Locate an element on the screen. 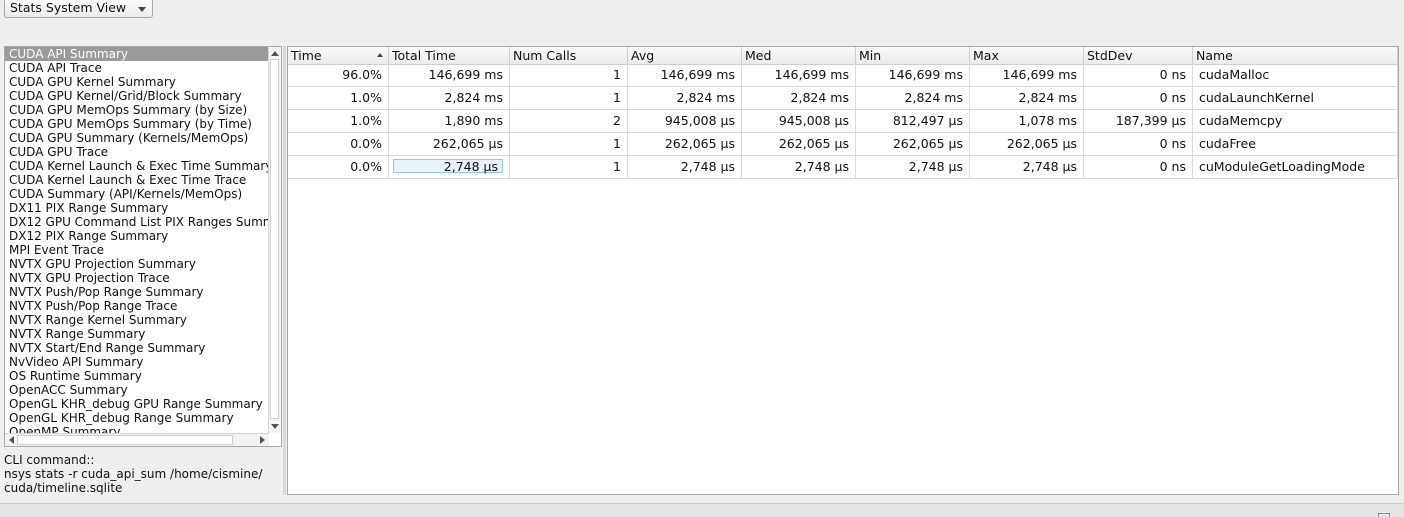 This screenshot has height=517, width=1404. table-cell: cuModuleGetLoadingMode is located at coordinates (1295, 167).